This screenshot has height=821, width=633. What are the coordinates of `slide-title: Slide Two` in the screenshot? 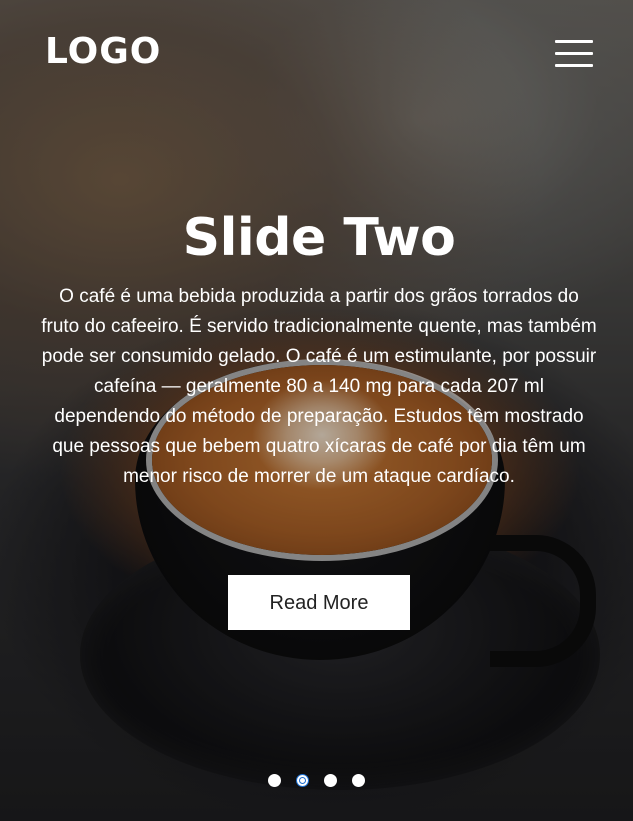 It's located at (319, 238).